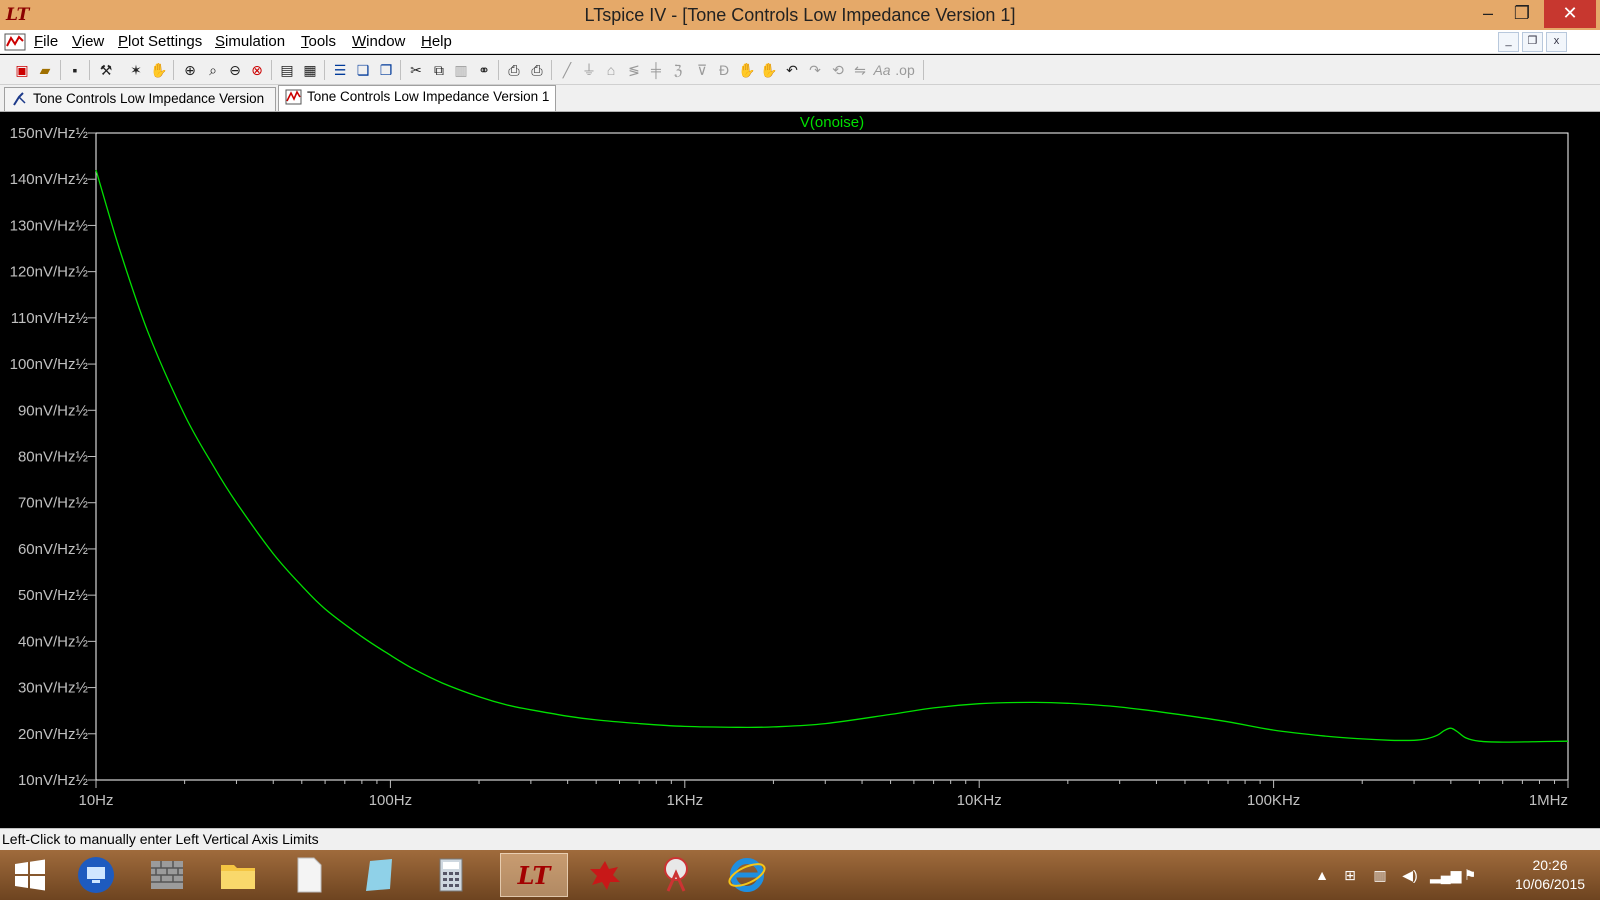 Image resolution: width=1600 pixels, height=900 pixels. Describe the element at coordinates (747, 875) in the screenshot. I see `internet-explorer-icon` at that location.